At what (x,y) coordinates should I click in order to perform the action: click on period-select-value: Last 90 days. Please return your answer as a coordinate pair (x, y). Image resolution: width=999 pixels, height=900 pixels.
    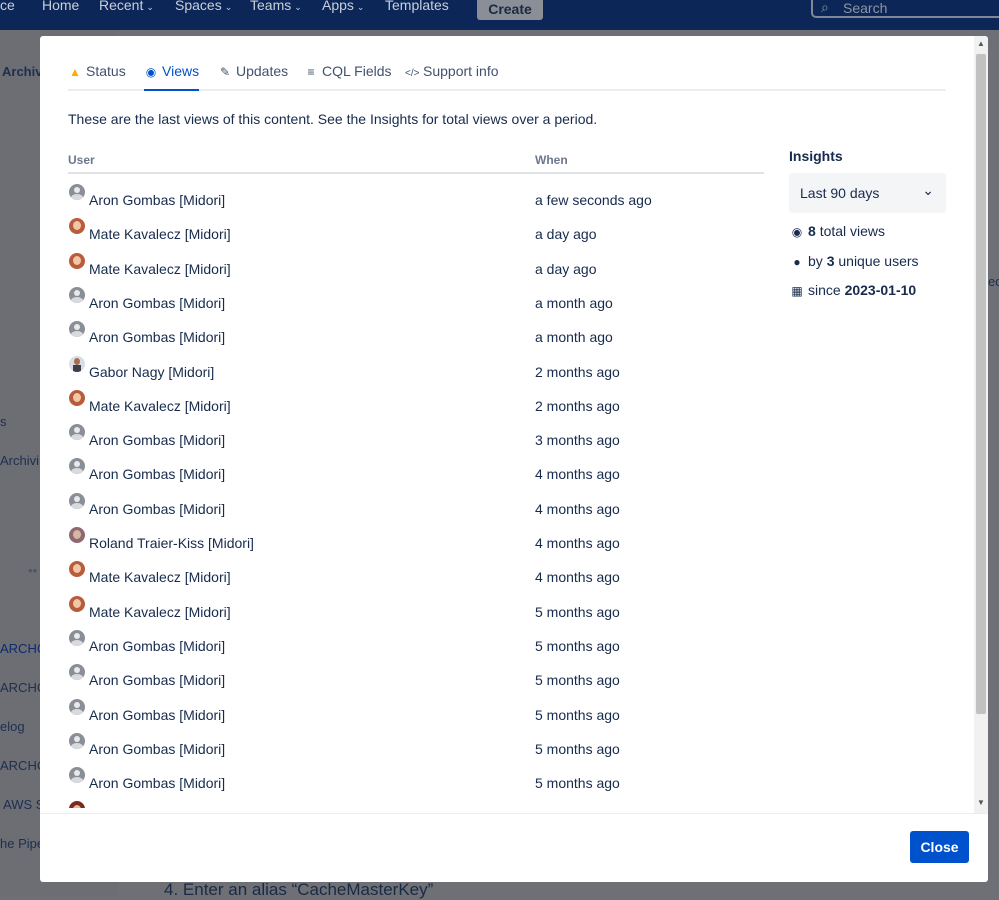
    Looking at the image, I should click on (840, 193).